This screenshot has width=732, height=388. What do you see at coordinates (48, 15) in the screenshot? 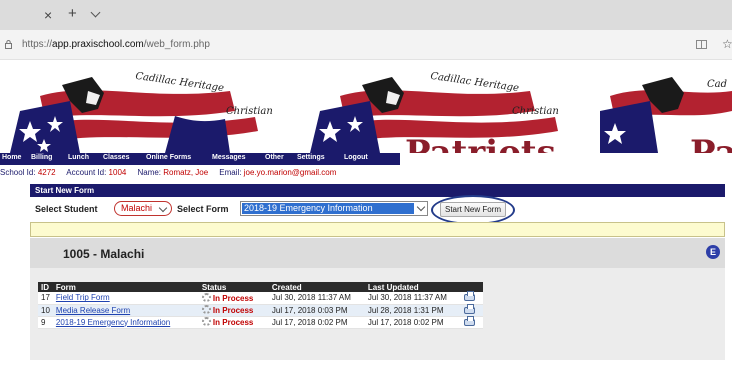
I see `close-tab-icon: ×` at bounding box center [48, 15].